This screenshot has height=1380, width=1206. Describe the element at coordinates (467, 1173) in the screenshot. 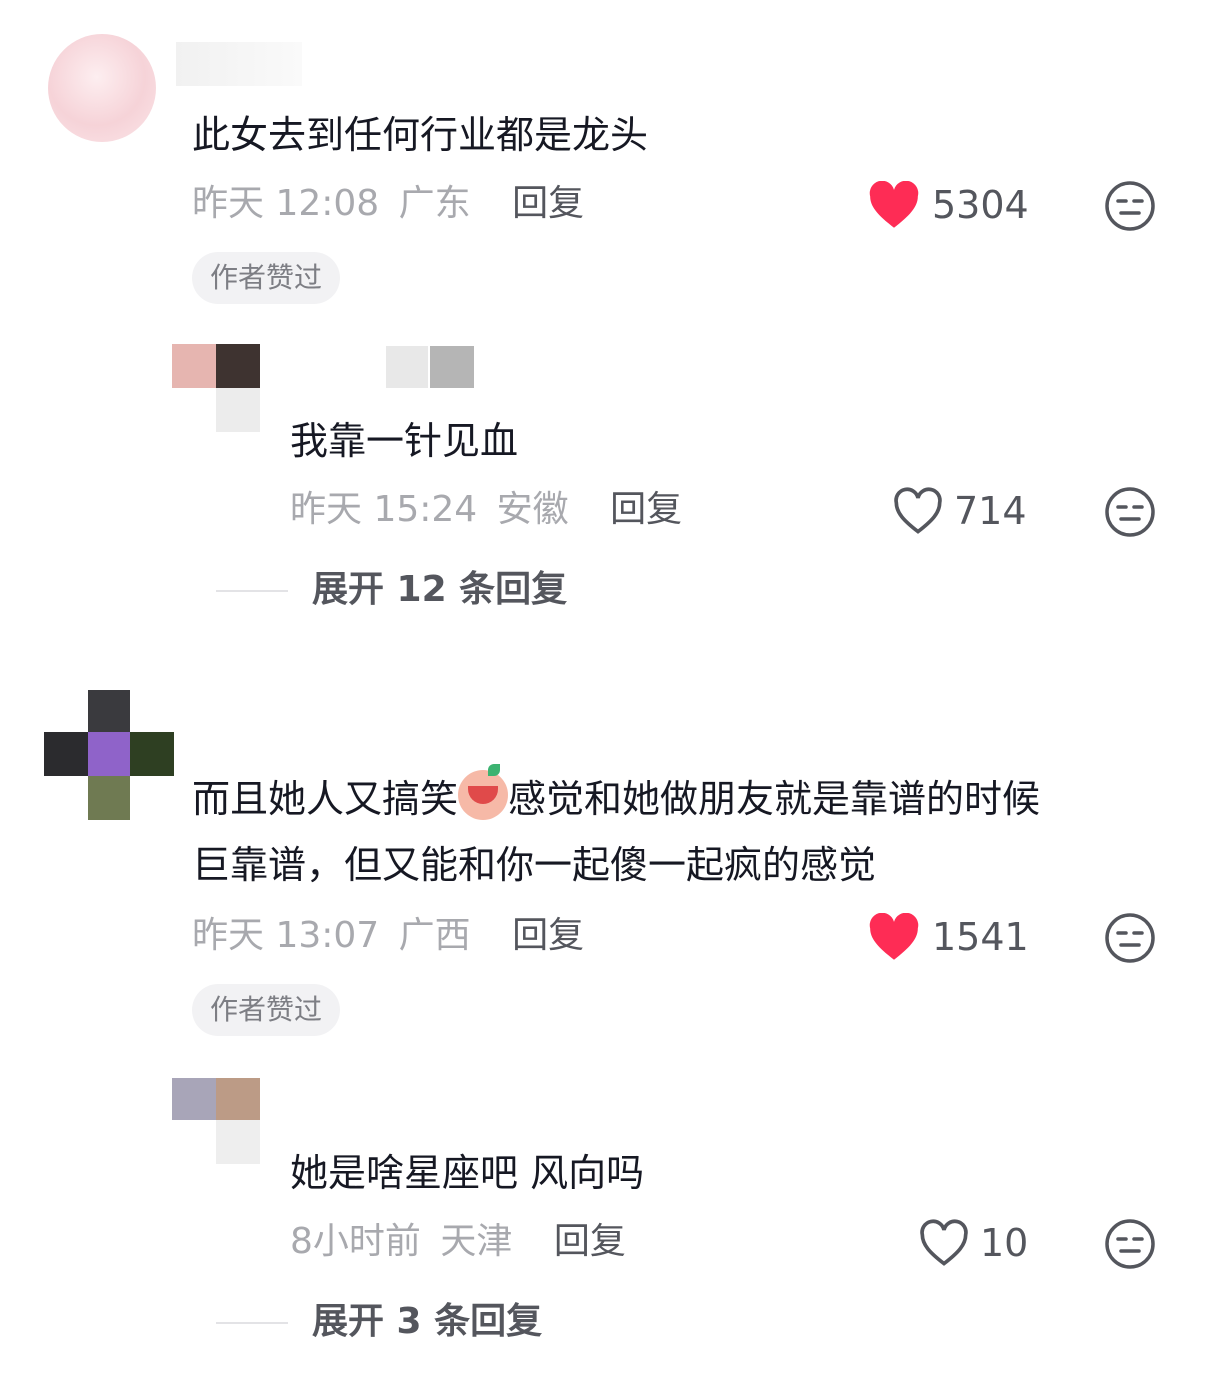

I see `reply-text: 她是啥星座吧 风向吗` at that location.